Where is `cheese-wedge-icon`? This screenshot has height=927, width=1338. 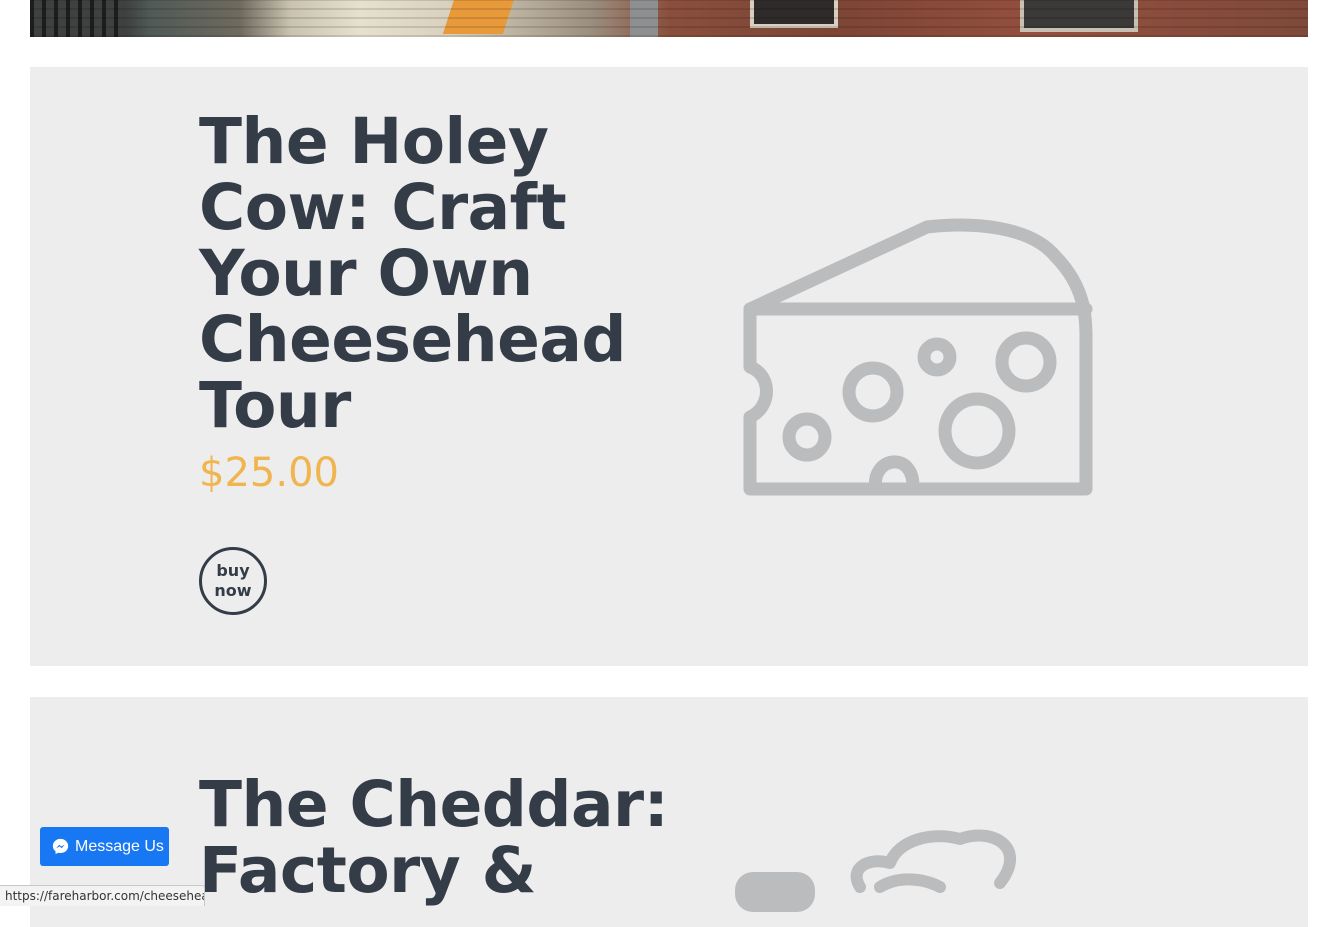 cheese-wedge-icon is located at coordinates (918, 357).